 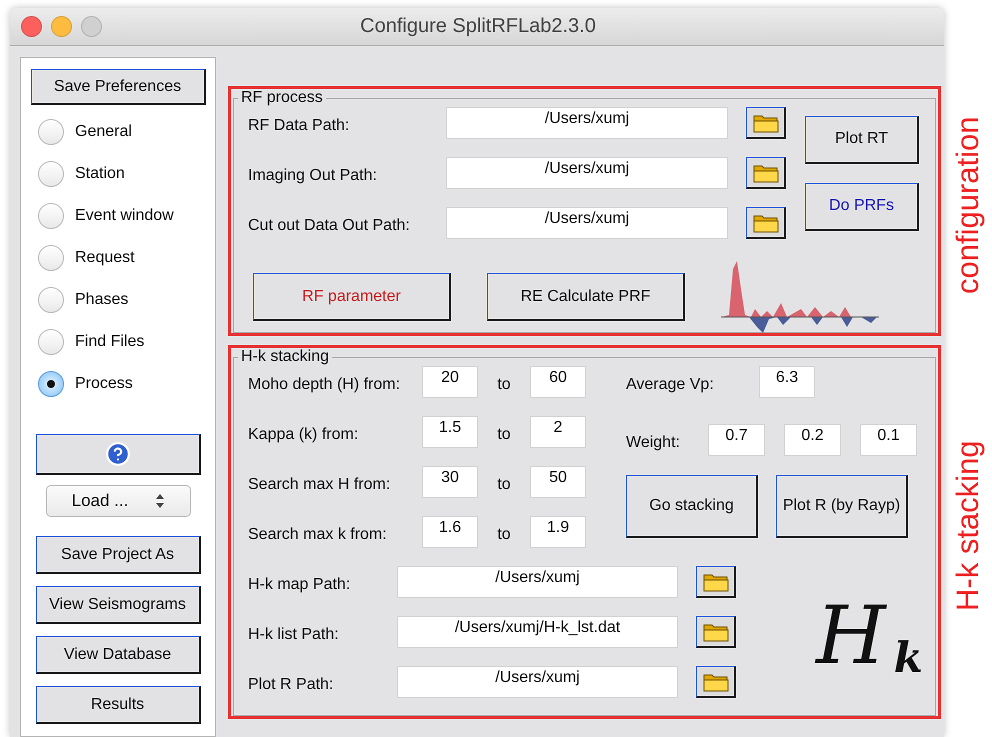 What do you see at coordinates (104, 384) in the screenshot?
I see `radio-label: Process` at bounding box center [104, 384].